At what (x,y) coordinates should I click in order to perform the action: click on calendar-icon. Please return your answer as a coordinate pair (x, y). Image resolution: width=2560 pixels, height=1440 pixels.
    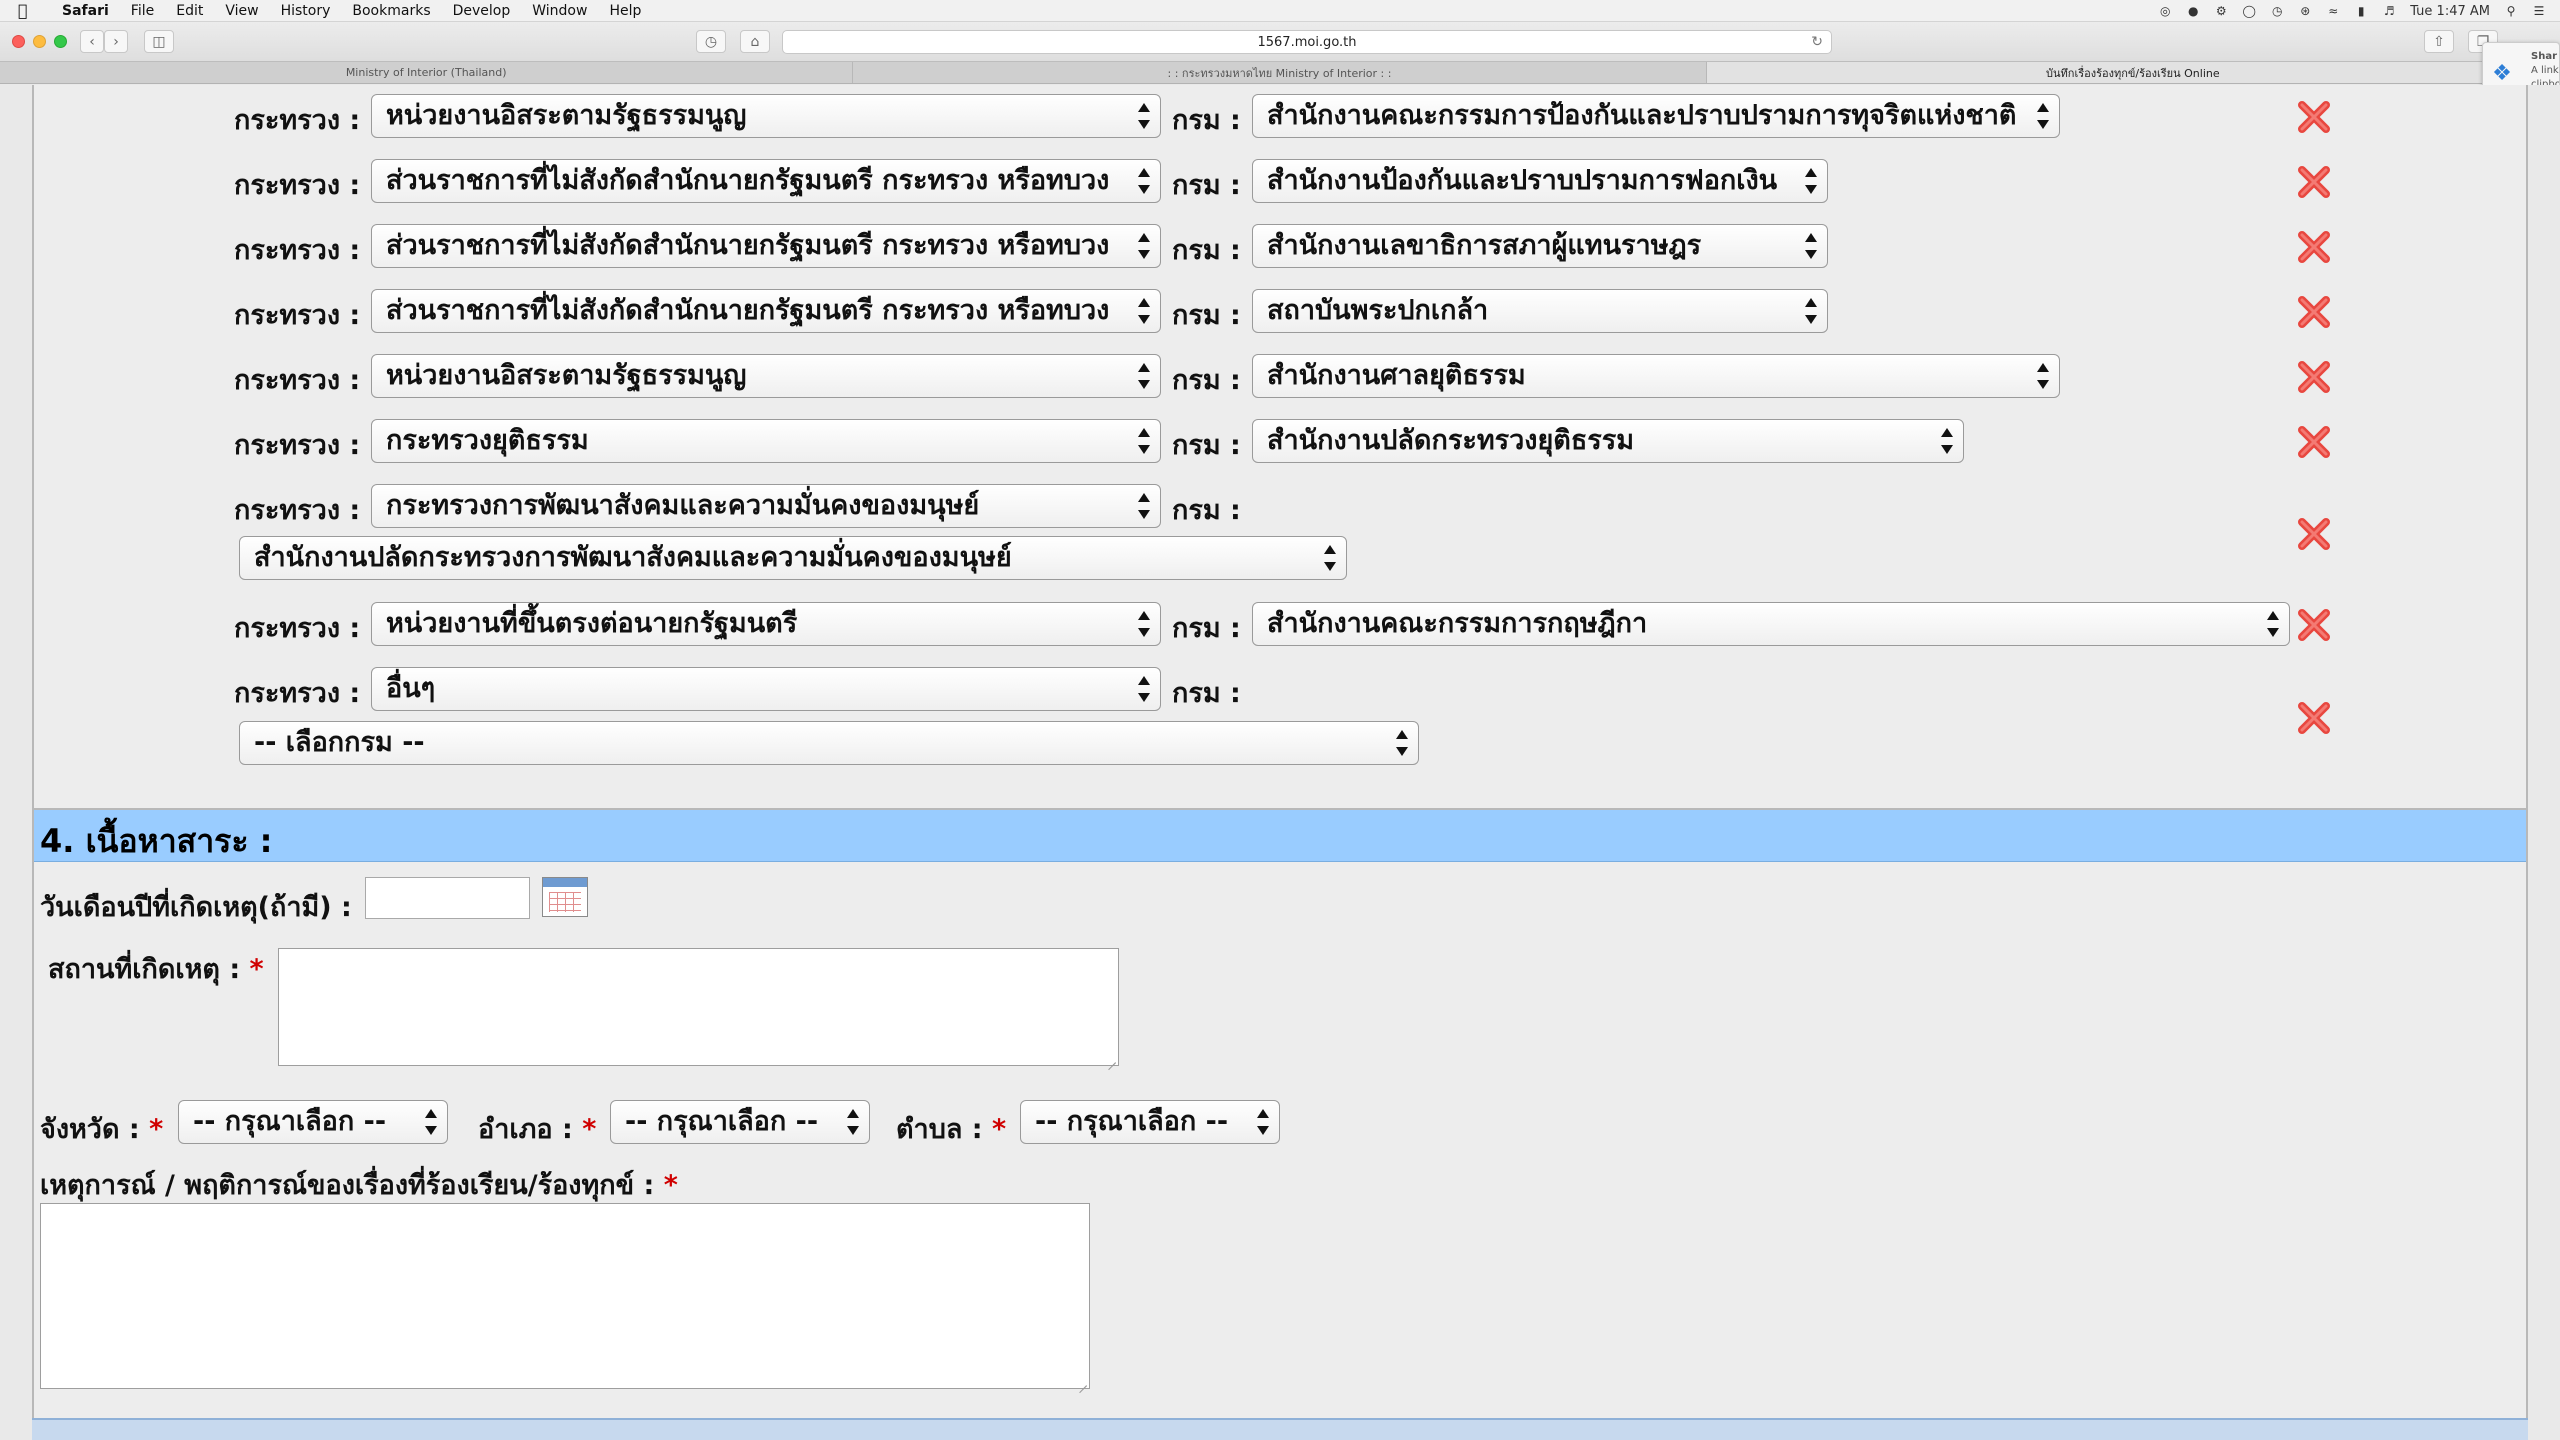
    Looking at the image, I should click on (565, 897).